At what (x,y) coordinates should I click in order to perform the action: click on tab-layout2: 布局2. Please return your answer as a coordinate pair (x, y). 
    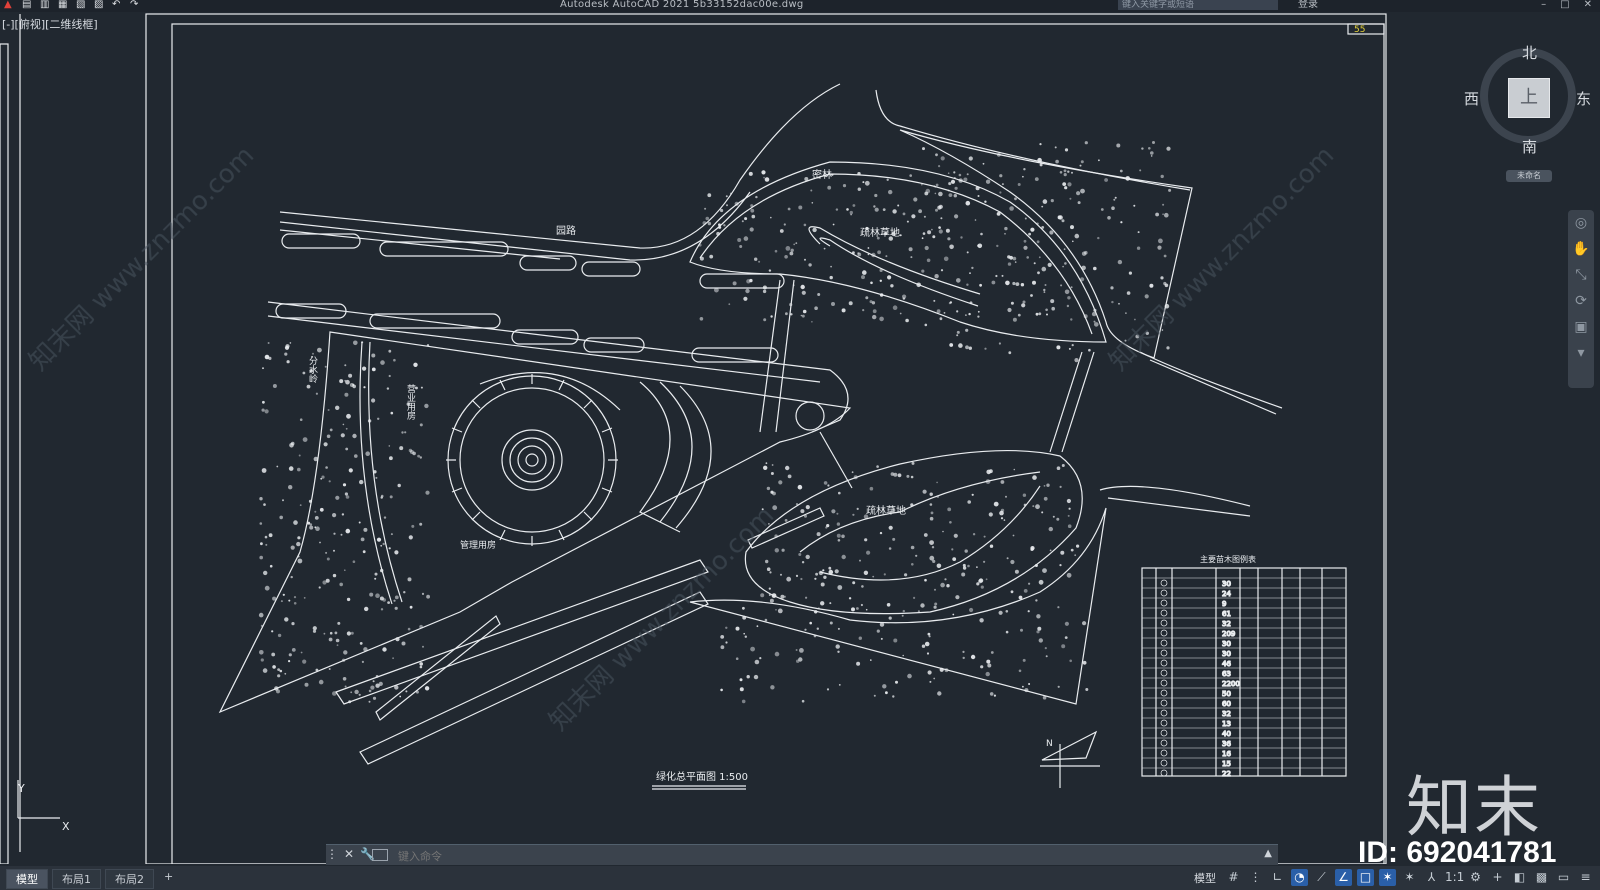
    Looking at the image, I should click on (129, 879).